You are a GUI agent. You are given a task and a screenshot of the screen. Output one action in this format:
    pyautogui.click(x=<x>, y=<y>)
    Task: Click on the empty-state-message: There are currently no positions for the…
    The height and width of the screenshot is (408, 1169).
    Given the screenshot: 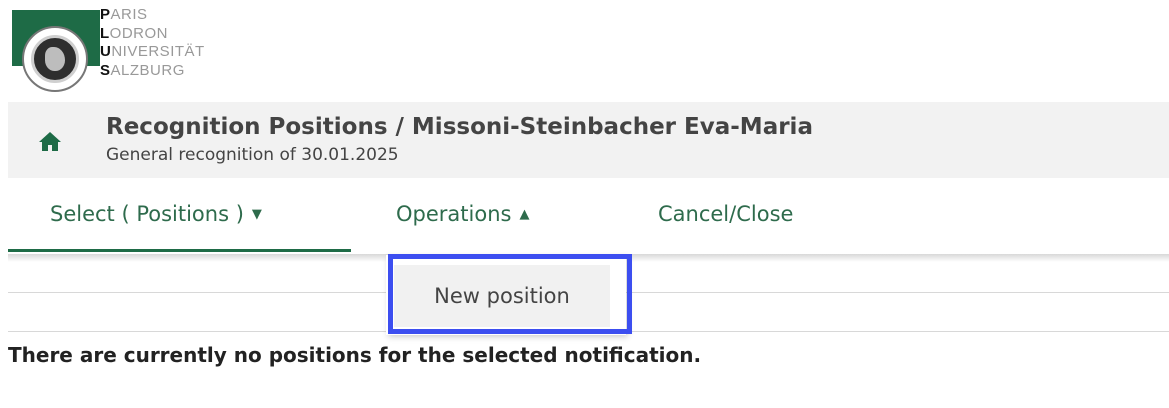 What is the action you would take?
    pyautogui.click(x=355, y=355)
    